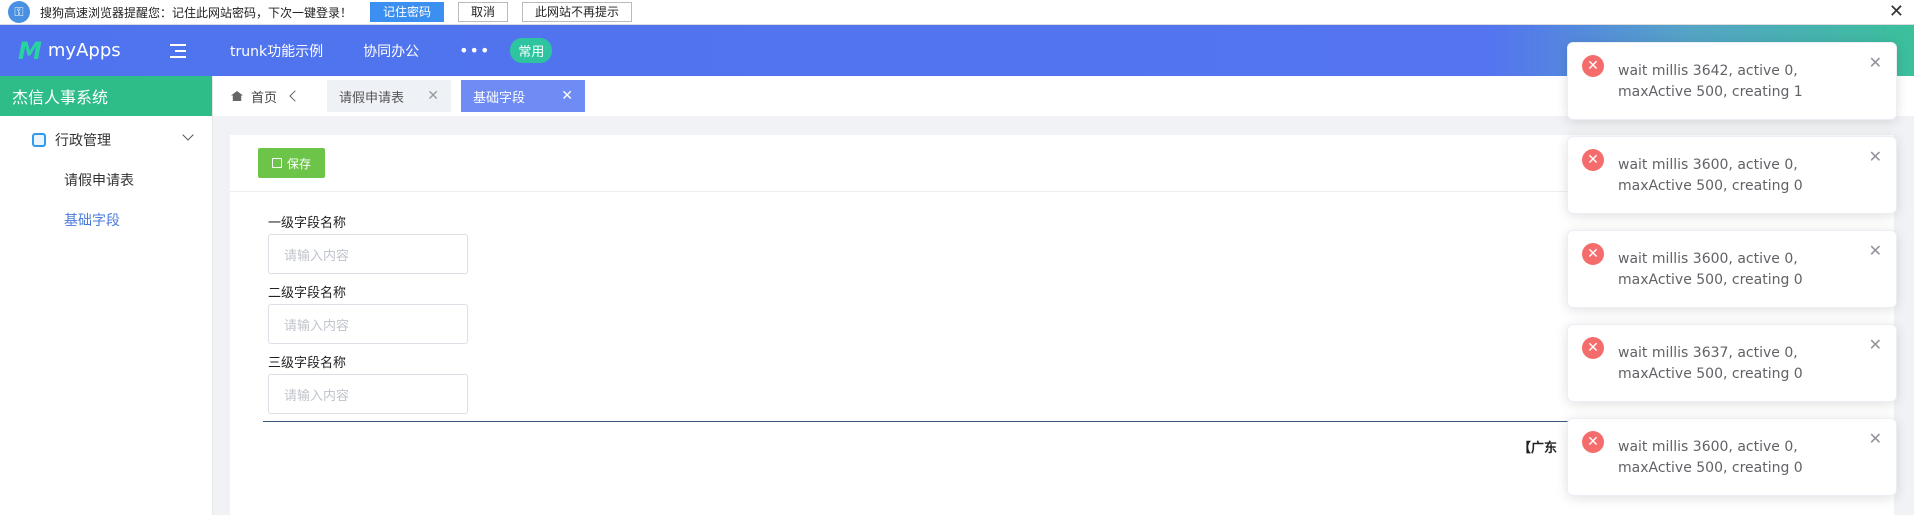 This screenshot has height=515, width=1914. I want to click on key-icon: ⚿, so click(19, 12).